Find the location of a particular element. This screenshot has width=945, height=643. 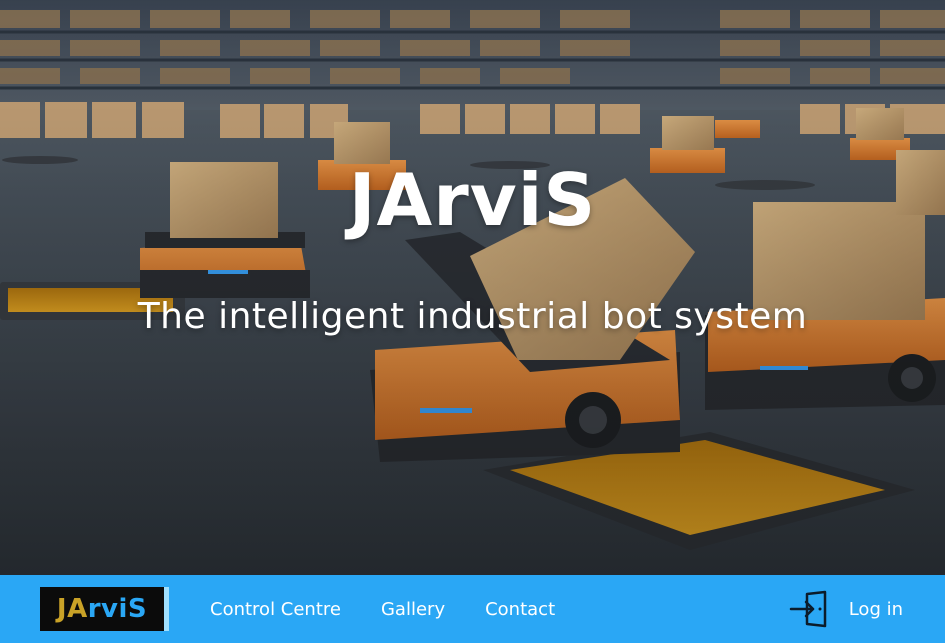

hero-title: JArviS is located at coordinates (472, 200).